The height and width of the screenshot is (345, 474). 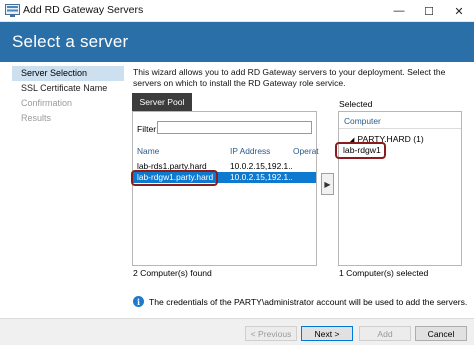 I want to click on selected-label: Selected, so click(x=356, y=104).